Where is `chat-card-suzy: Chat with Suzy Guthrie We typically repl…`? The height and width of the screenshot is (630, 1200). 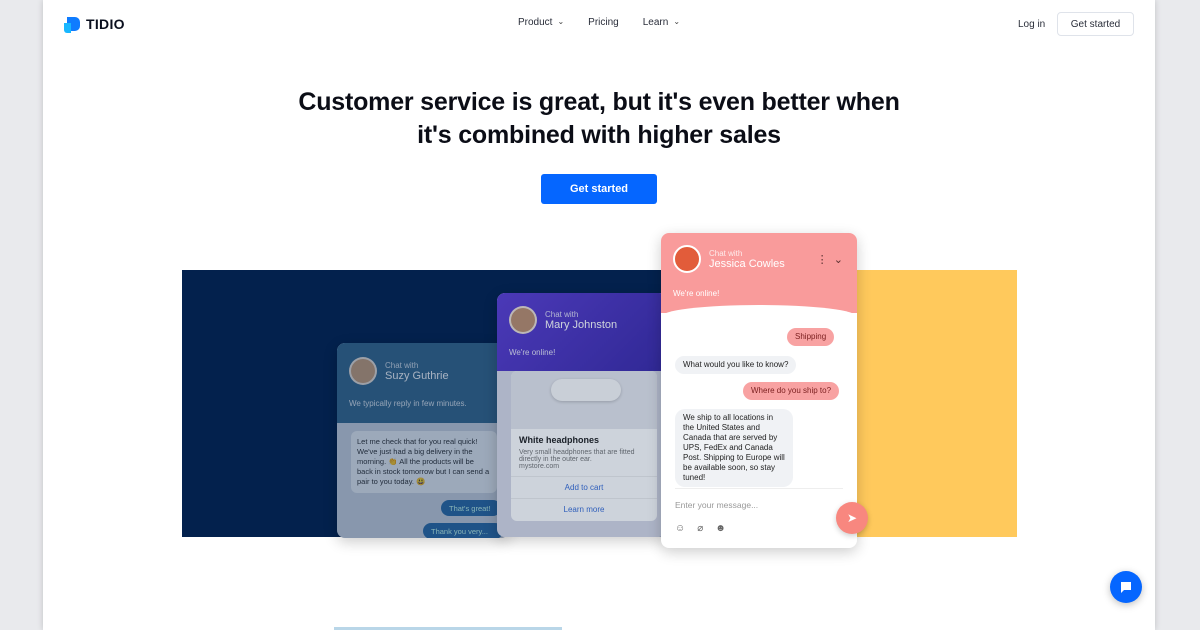 chat-card-suzy: Chat with Suzy Guthrie We typically repl… is located at coordinates (423, 440).